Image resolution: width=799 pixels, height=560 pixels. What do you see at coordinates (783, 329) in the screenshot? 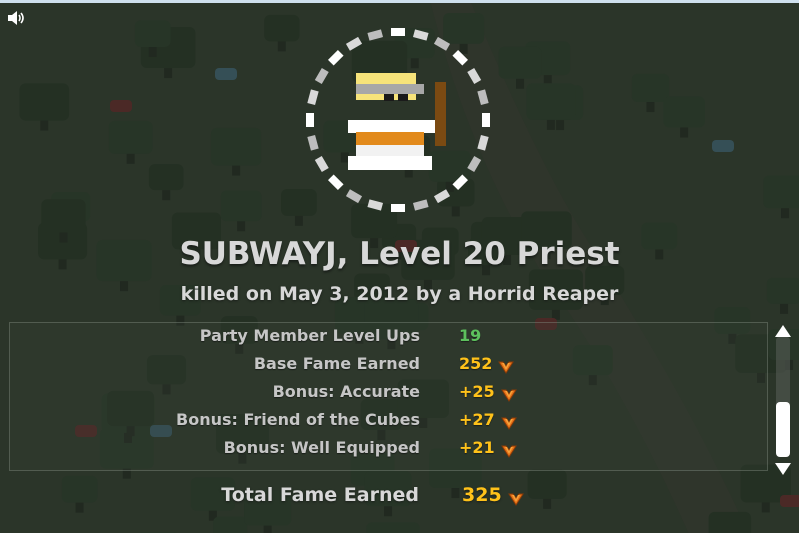
I see `scroll-up-arrow-icon` at bounding box center [783, 329].